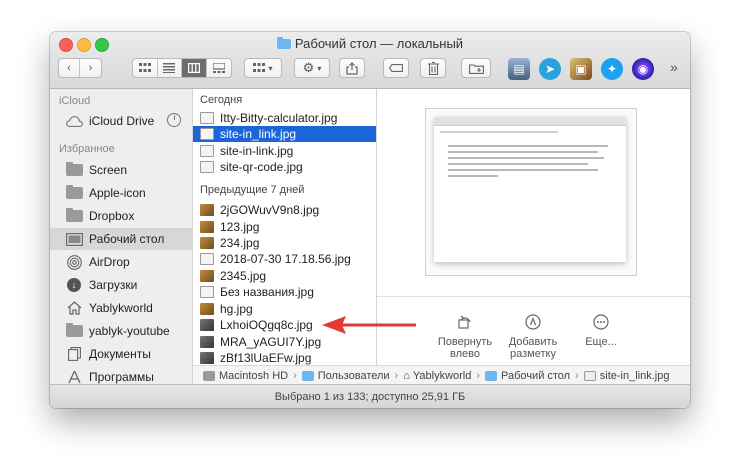 This screenshot has width=740, height=475. Describe the element at coordinates (74, 285) in the screenshot. I see `downloads-icon: ↓` at that location.